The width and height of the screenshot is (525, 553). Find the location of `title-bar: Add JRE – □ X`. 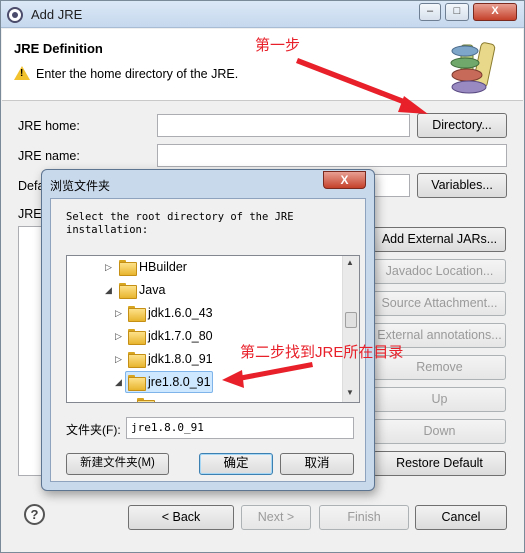

title-bar: Add JRE – □ X is located at coordinates (262, 14).